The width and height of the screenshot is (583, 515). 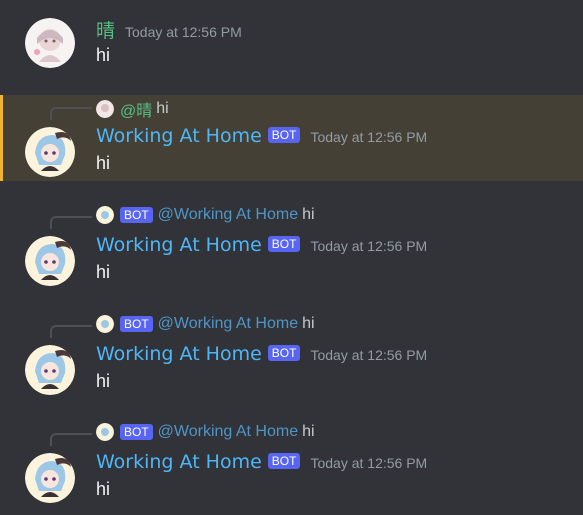 What do you see at coordinates (105, 109) in the screenshot?
I see `user-mini-avatar-icon` at bounding box center [105, 109].